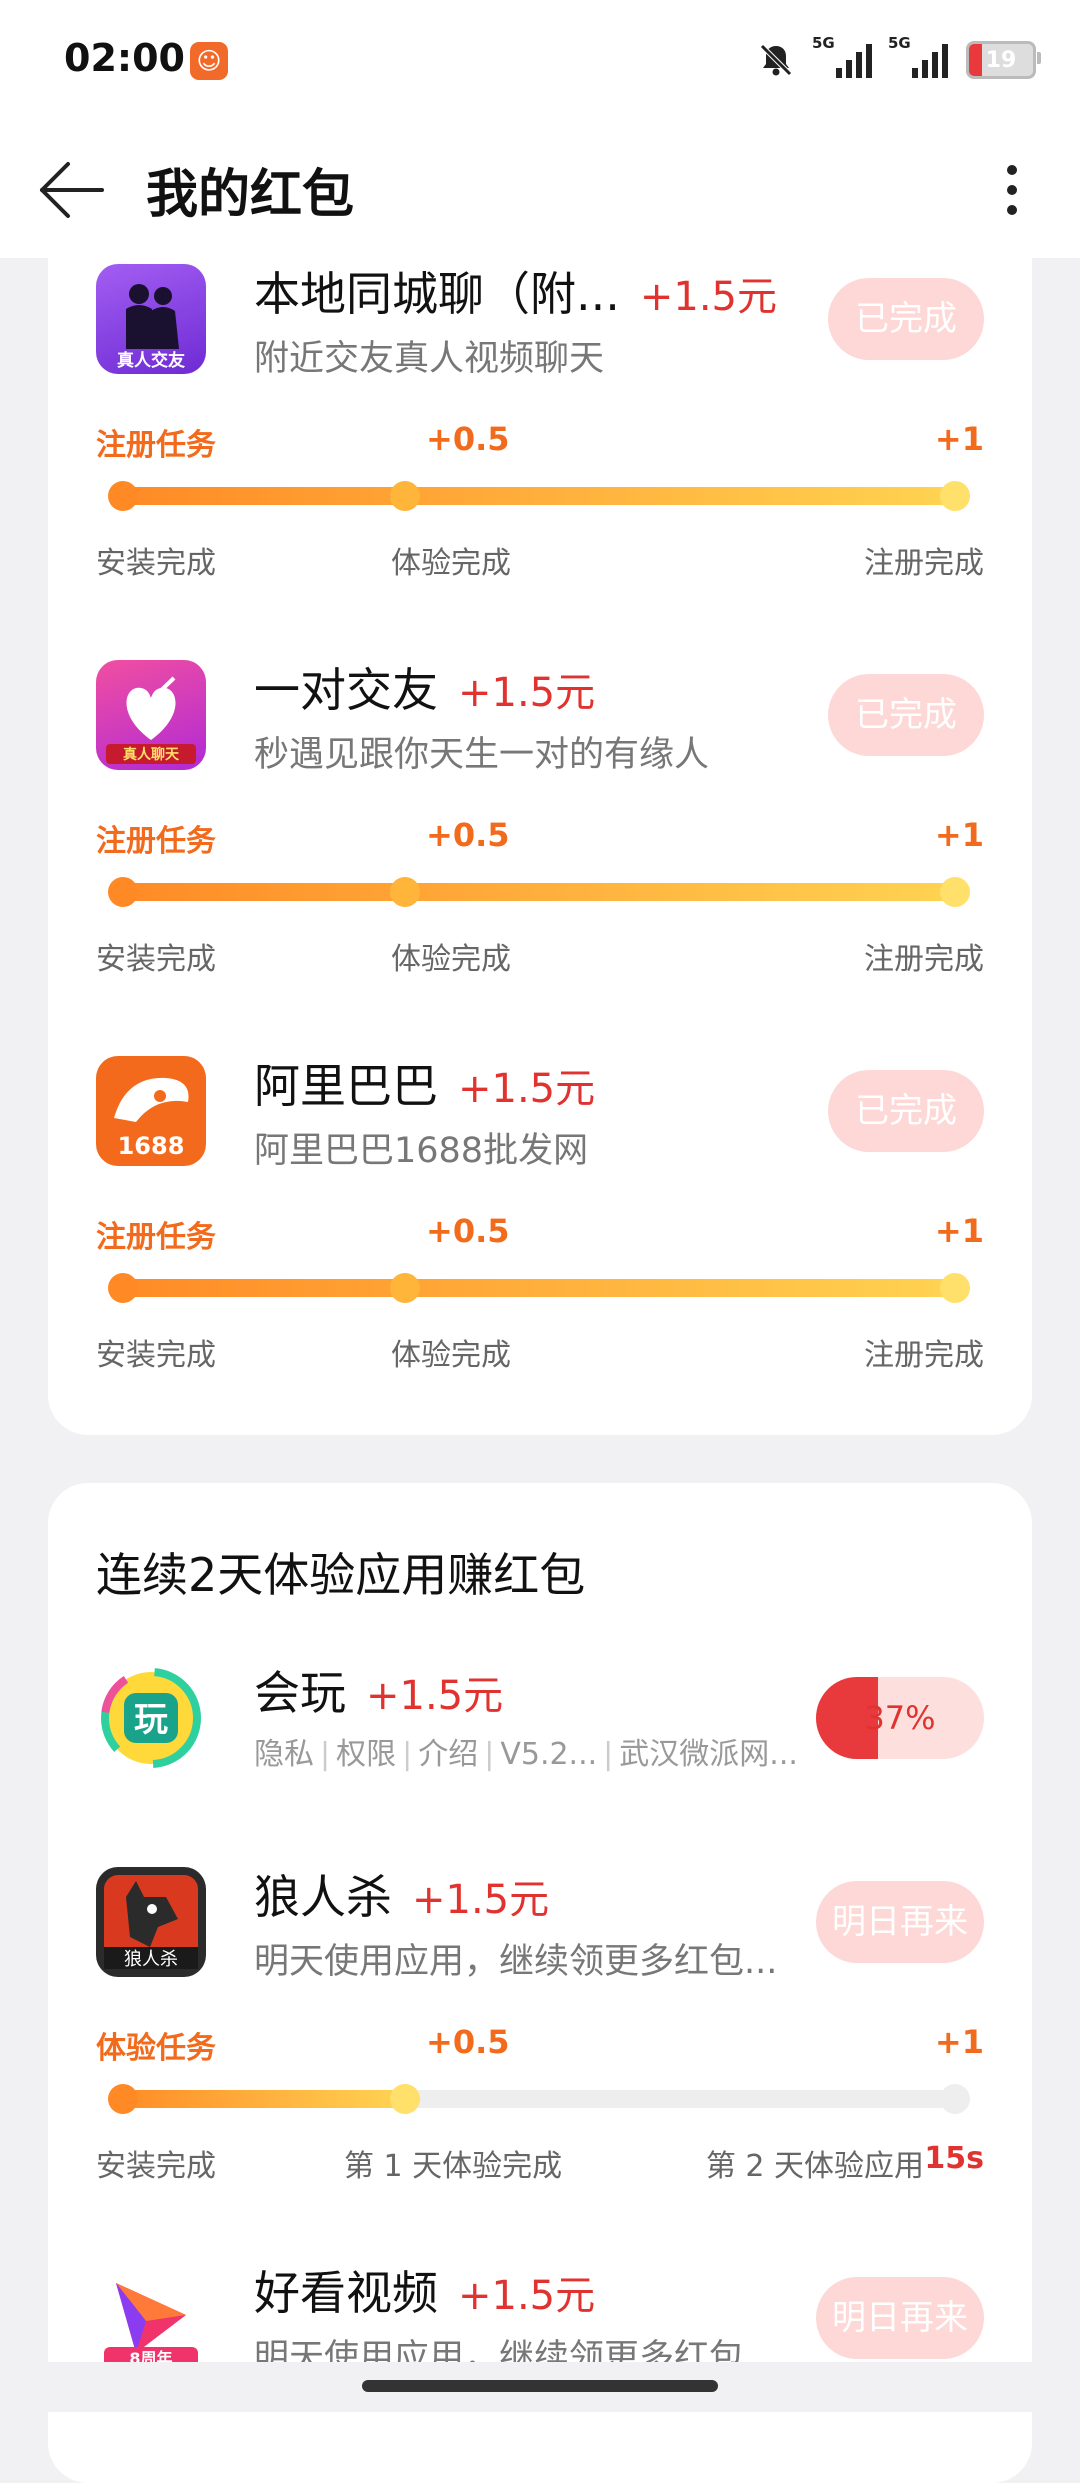 This screenshot has width=1080, height=2483. I want to click on app-description: 附近交友真人视频聊天, so click(429, 359).